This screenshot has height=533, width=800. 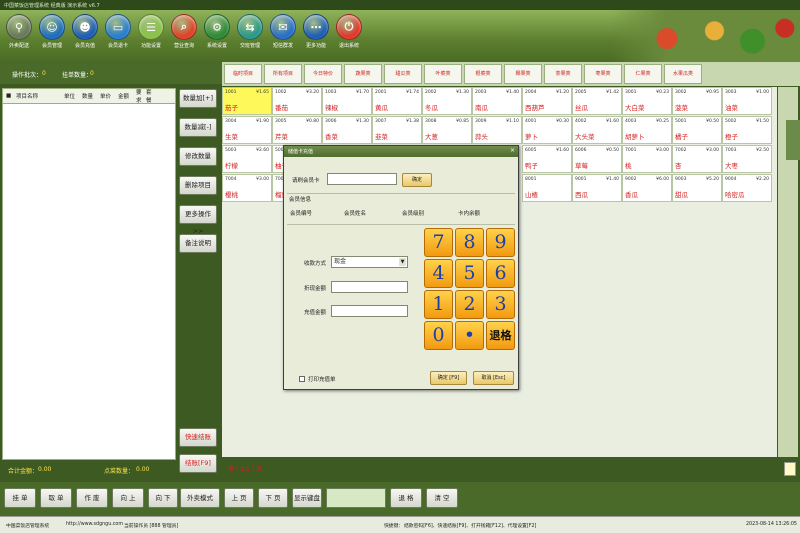 What do you see at coordinates (19, 37) in the screenshot?
I see `toolbar-button-delivery: ⚲ 外卖配送` at bounding box center [19, 37].